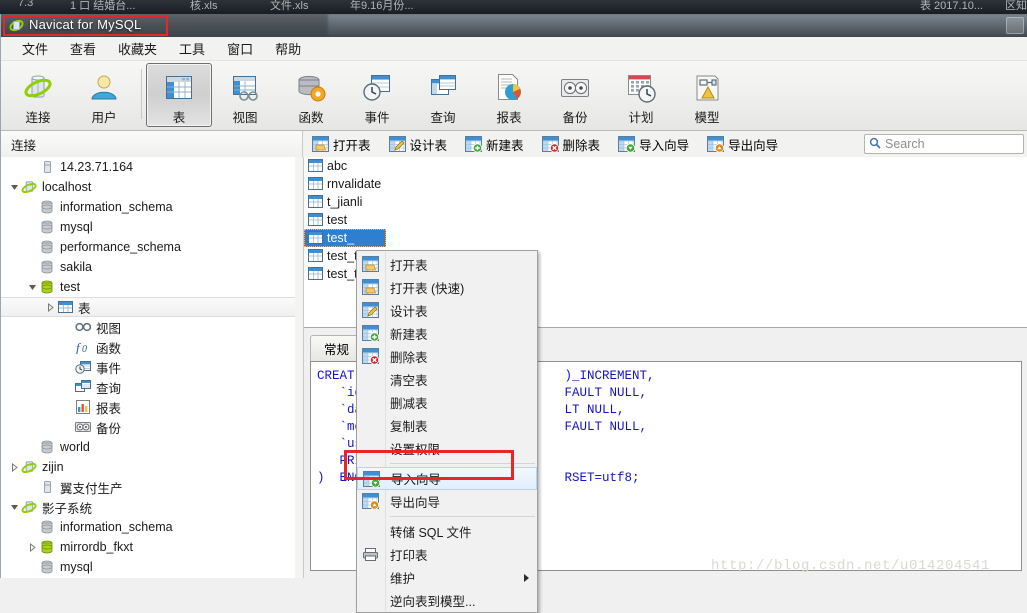  What do you see at coordinates (288, 48) in the screenshot?
I see `menu-help: 帮助` at bounding box center [288, 48].